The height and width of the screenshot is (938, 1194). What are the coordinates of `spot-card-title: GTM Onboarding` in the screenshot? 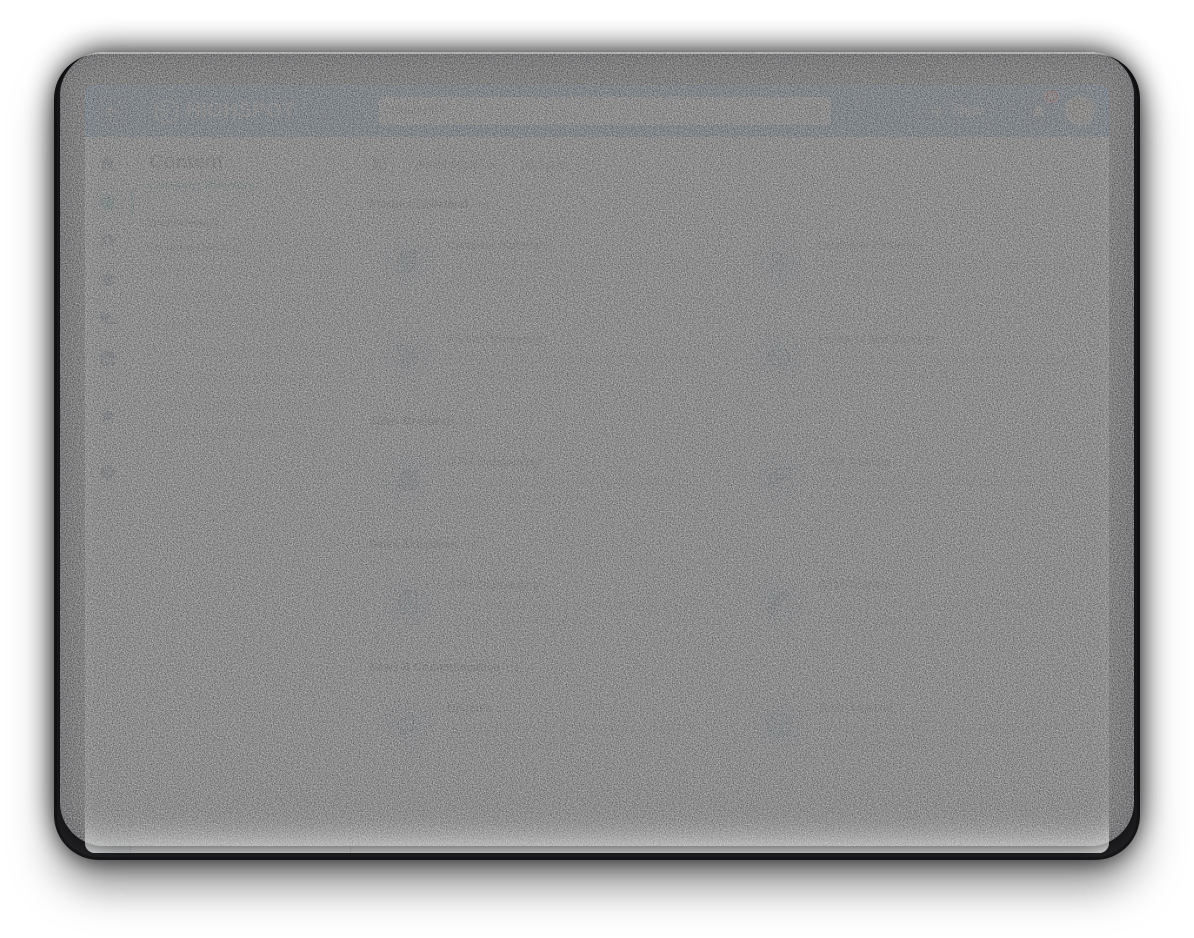 It's located at (493, 584).